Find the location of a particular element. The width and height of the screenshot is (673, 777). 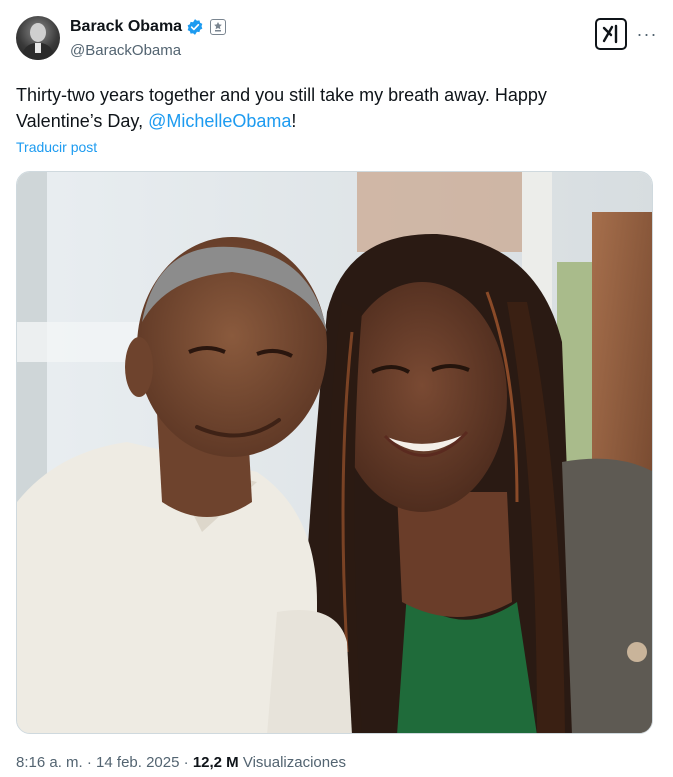

author-name-row: Barack Obama is located at coordinates (148, 27).